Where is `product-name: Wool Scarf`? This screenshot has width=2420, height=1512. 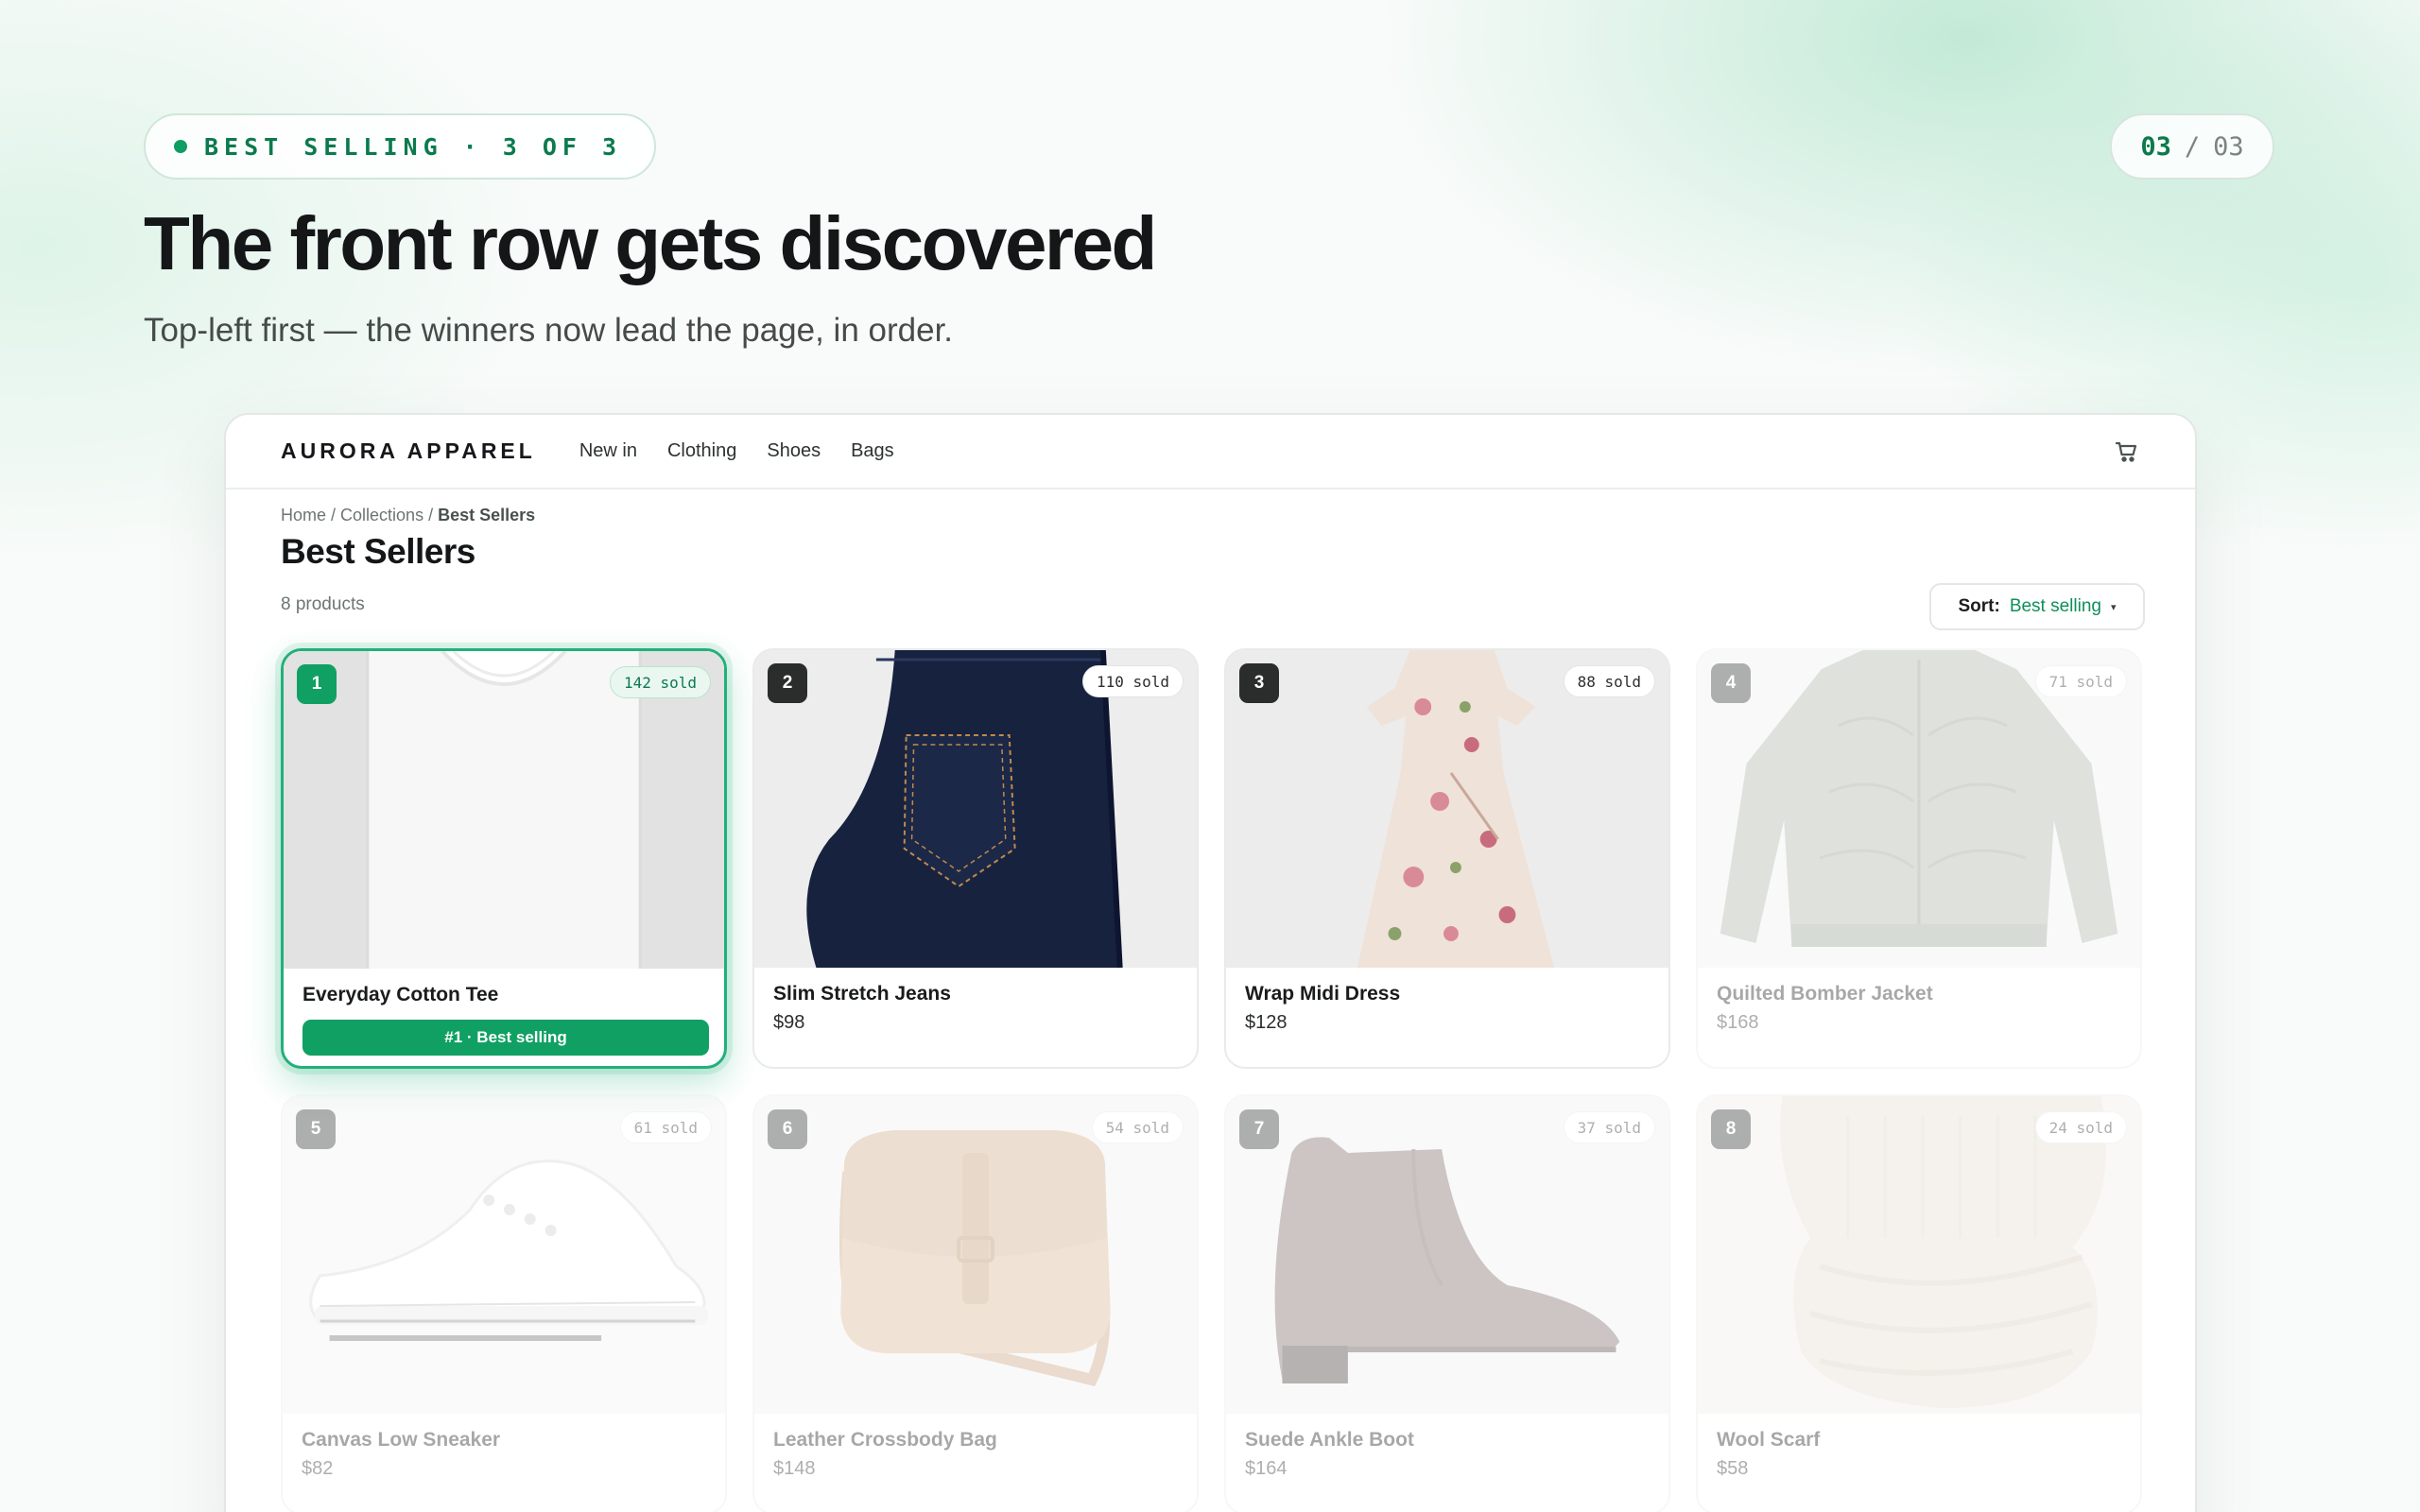
product-name: Wool Scarf is located at coordinates (1768, 1440).